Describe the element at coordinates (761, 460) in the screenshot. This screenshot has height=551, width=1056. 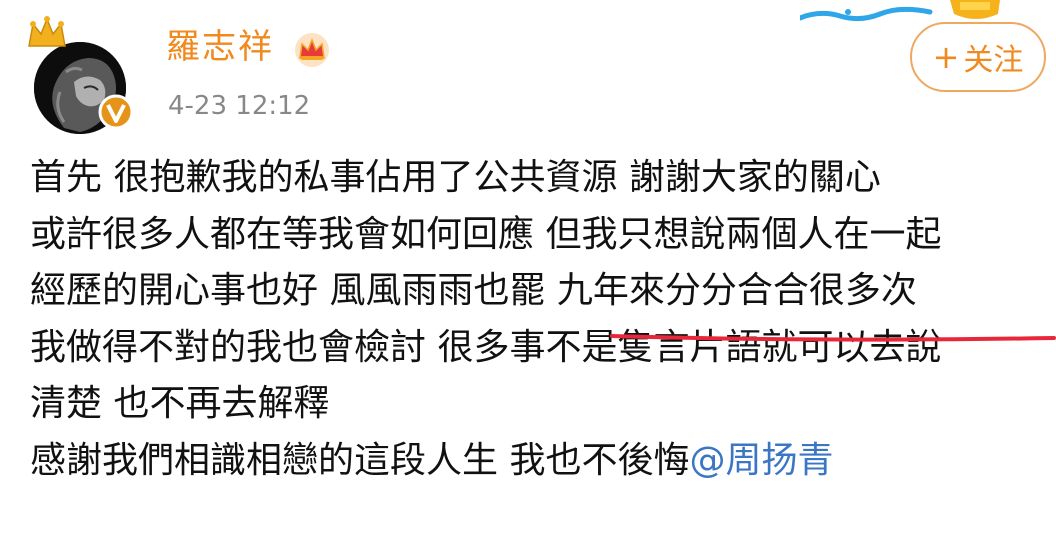
I see `mention-link: @周扬青` at that location.